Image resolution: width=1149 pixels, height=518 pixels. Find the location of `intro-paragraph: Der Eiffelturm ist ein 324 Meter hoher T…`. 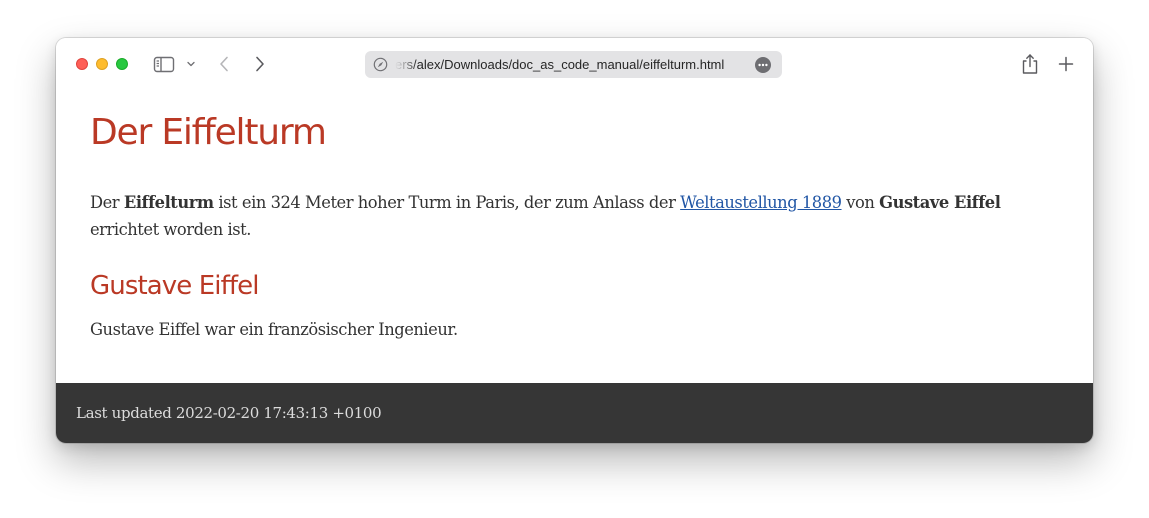

intro-paragraph: Der Eiffelturm ist ein 324 Meter hoher T… is located at coordinates (560, 216).